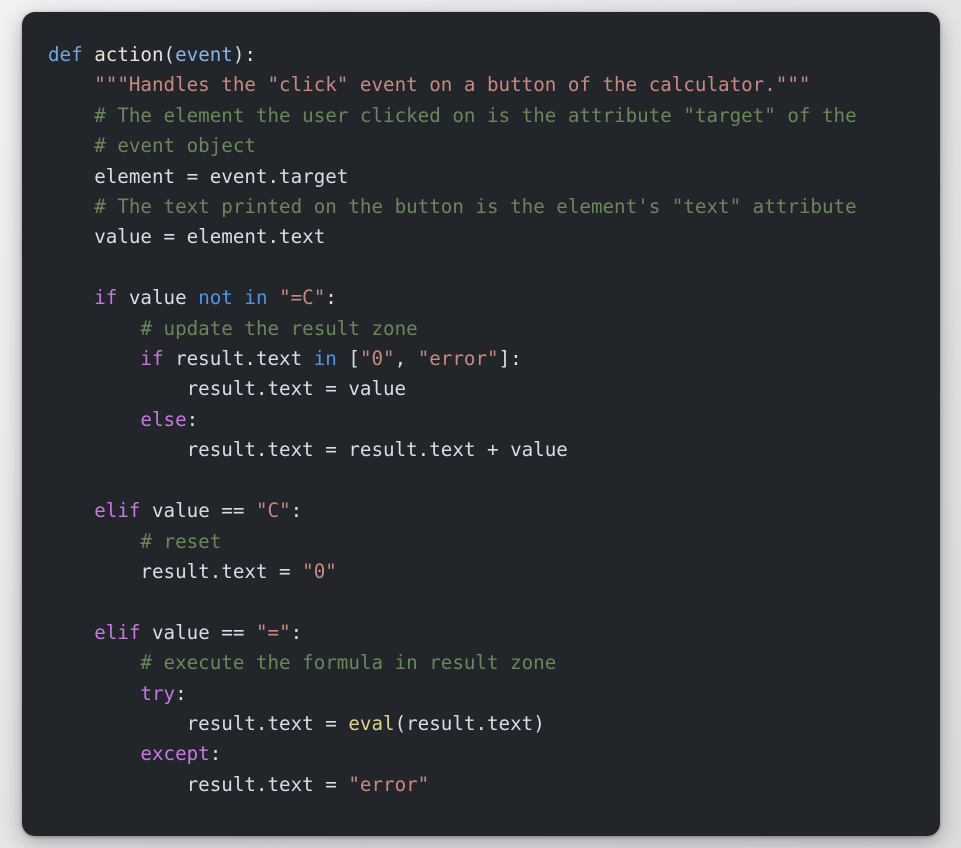 This screenshot has height=848, width=961. Describe the element at coordinates (491, 694) in the screenshot. I see `code-line: try:` at that location.